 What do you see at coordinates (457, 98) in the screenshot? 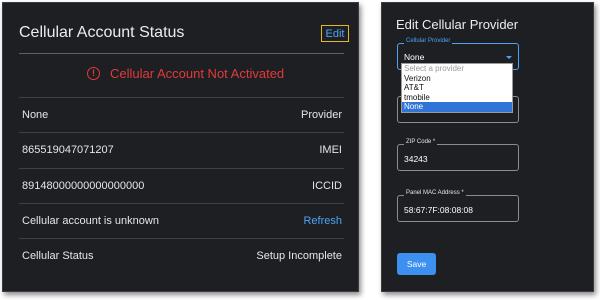
I see `dropdown-option-tmobile: tmobile` at bounding box center [457, 98].